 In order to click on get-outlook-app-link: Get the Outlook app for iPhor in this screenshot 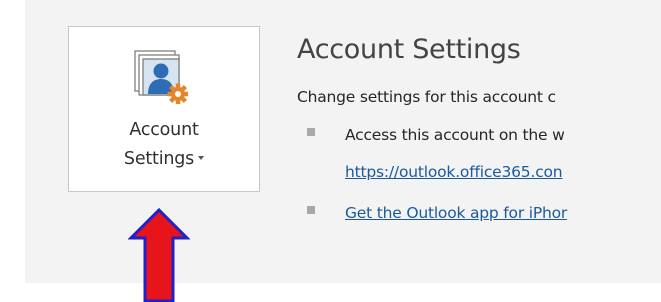, I will do `click(456, 213)`.